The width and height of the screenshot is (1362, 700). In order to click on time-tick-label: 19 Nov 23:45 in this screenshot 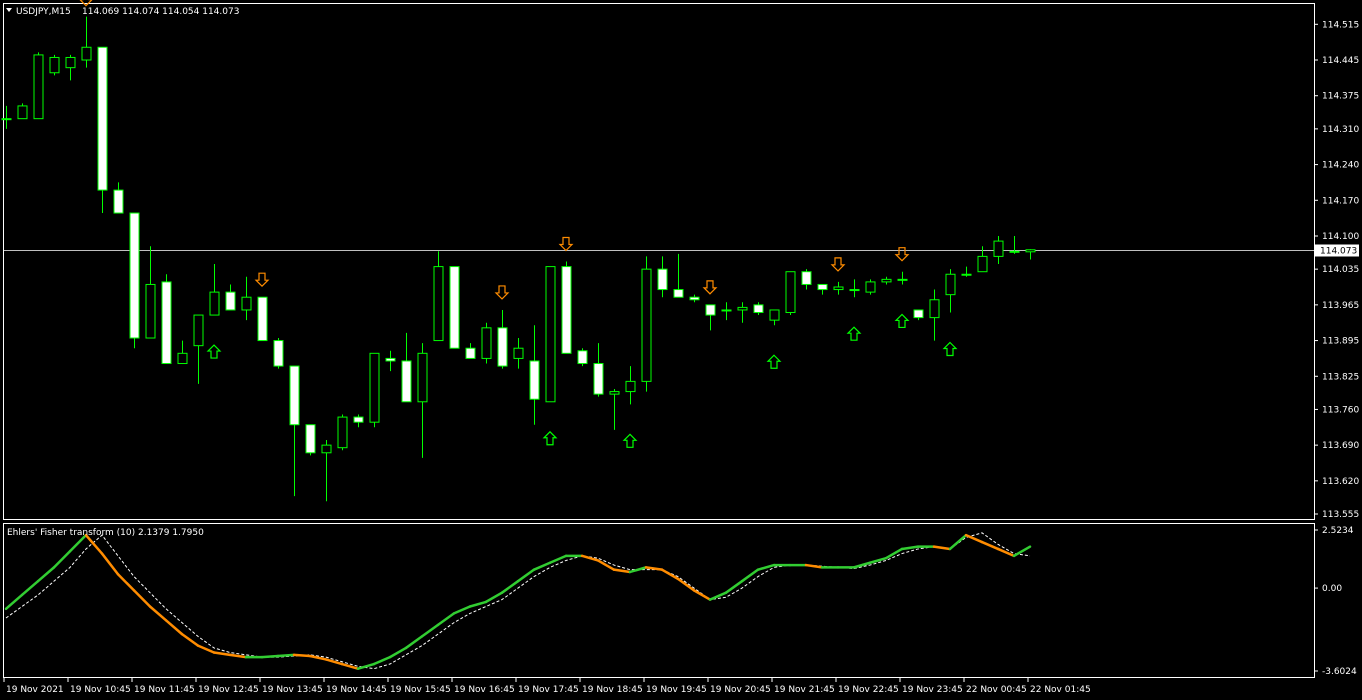, I will do `click(932, 690)`.